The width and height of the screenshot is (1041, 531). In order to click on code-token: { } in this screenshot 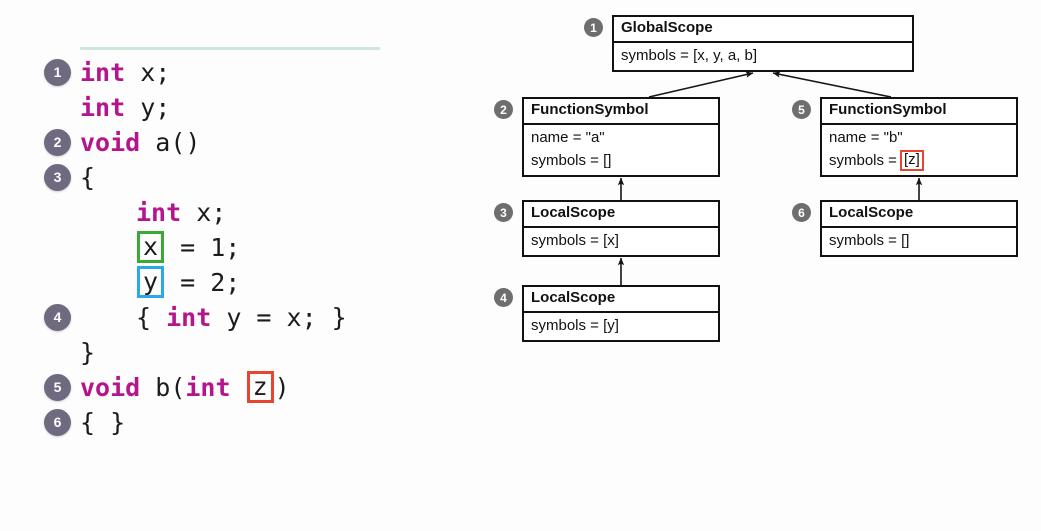, I will do `click(103, 422)`.